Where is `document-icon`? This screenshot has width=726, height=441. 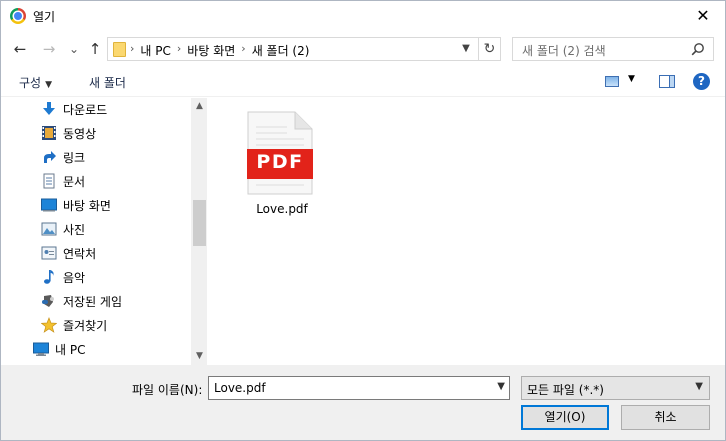
document-icon is located at coordinates (49, 181).